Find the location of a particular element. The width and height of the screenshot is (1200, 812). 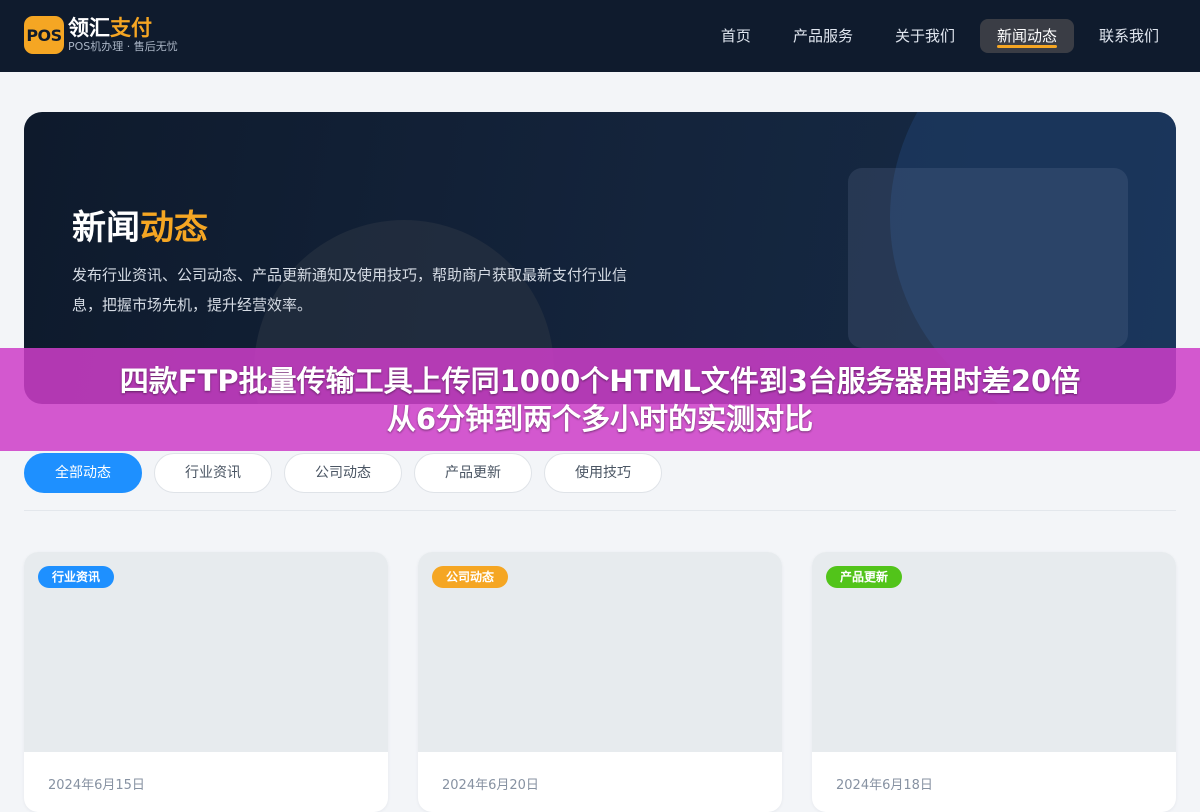

news-card: 公司动态 2024年6月20日 is located at coordinates (600, 682).